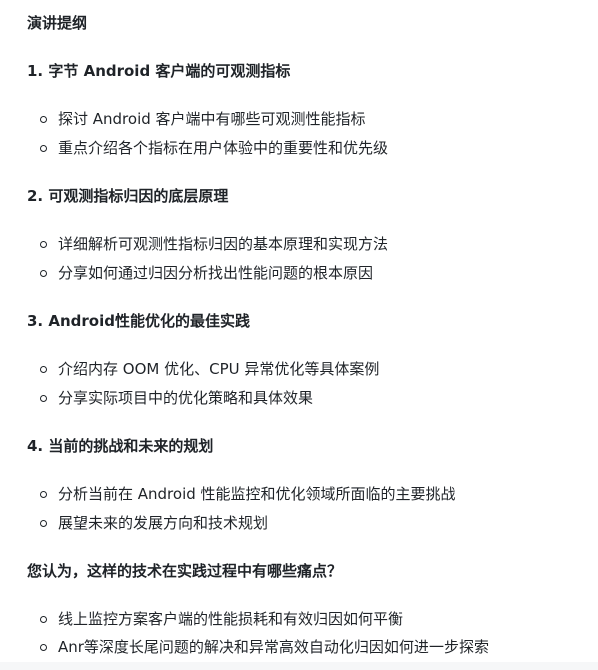  What do you see at coordinates (138, 321) in the screenshot?
I see `section-heading: 3. Android性能优化的最佳实践` at bounding box center [138, 321].